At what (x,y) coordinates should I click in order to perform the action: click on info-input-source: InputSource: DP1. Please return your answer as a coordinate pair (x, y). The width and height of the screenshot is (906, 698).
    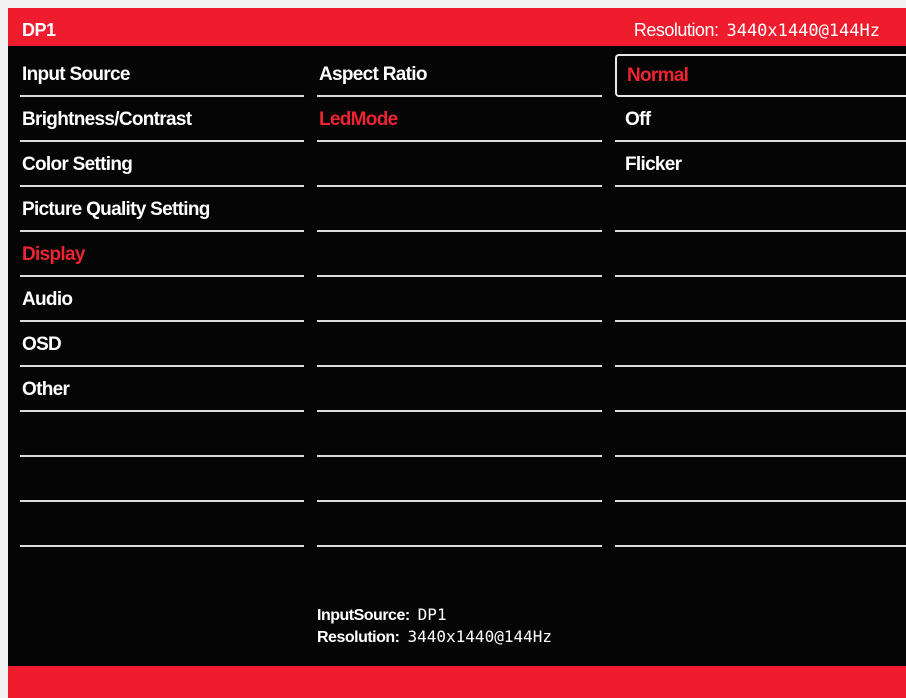
    Looking at the image, I should click on (434, 615).